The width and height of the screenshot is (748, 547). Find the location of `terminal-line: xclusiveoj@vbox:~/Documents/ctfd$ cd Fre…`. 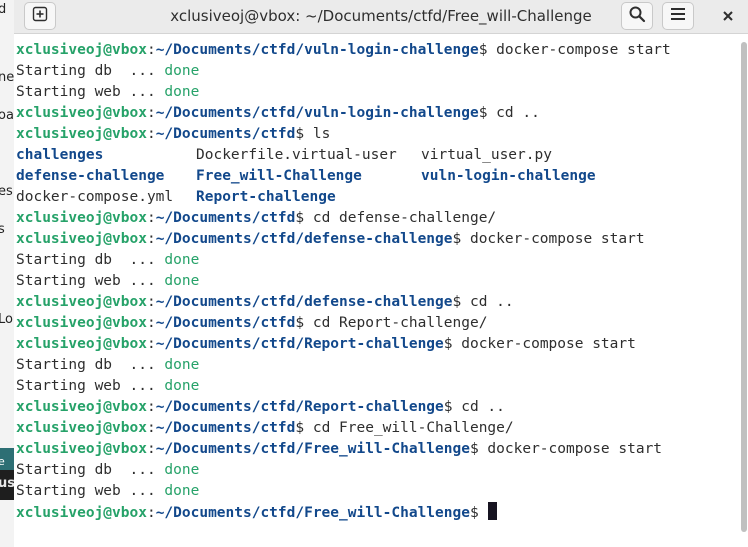

terminal-line: xclusiveoj@vbox:~/Documents/ctfd$ cd Fre… is located at coordinates (378, 428).